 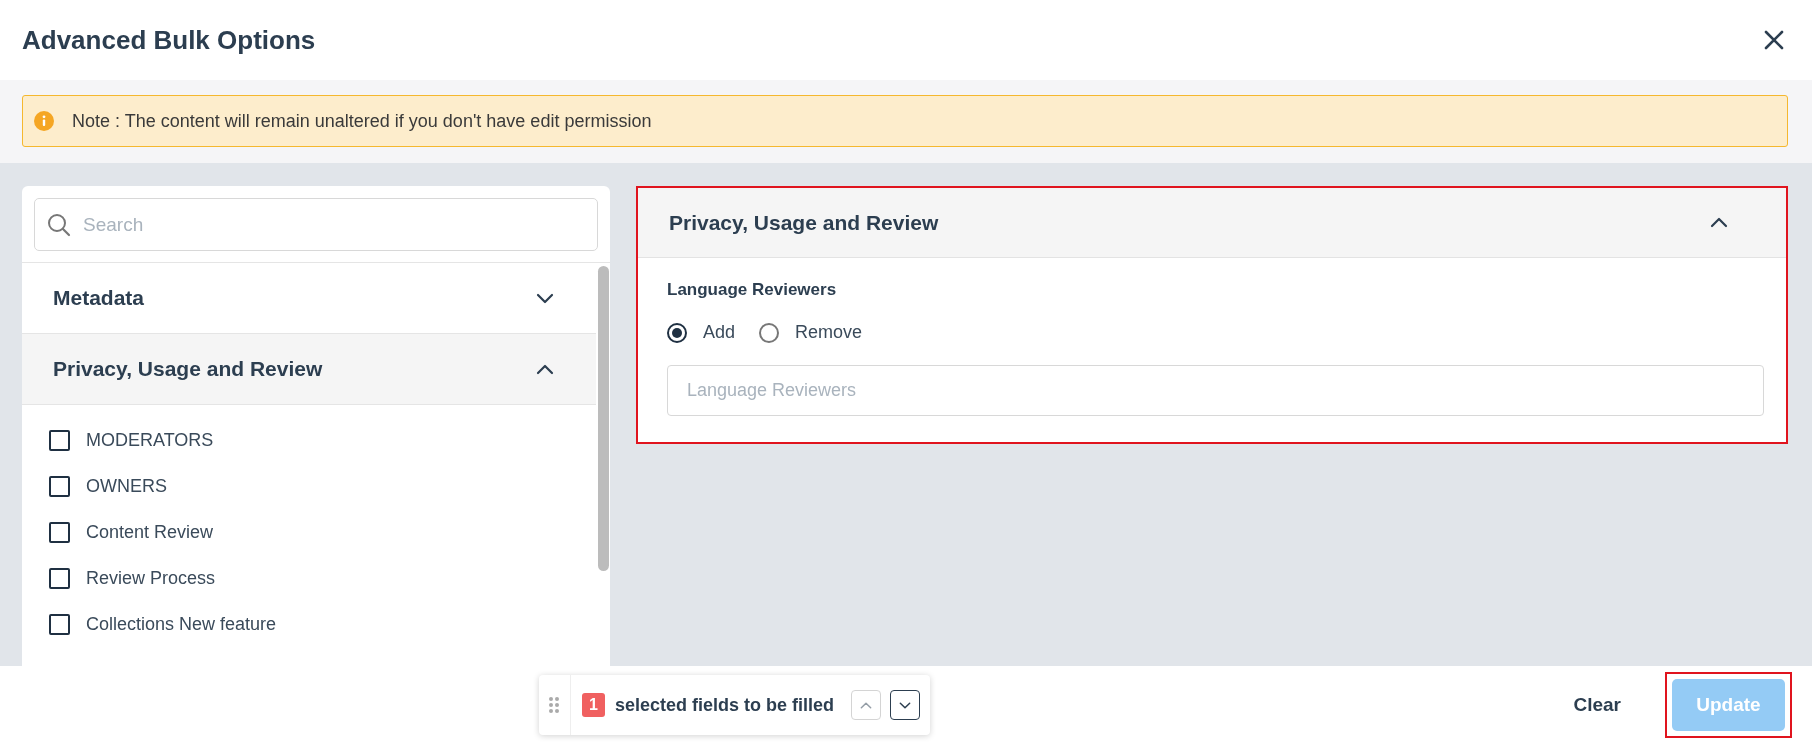 I want to click on next-button, so click(x=904, y=705).